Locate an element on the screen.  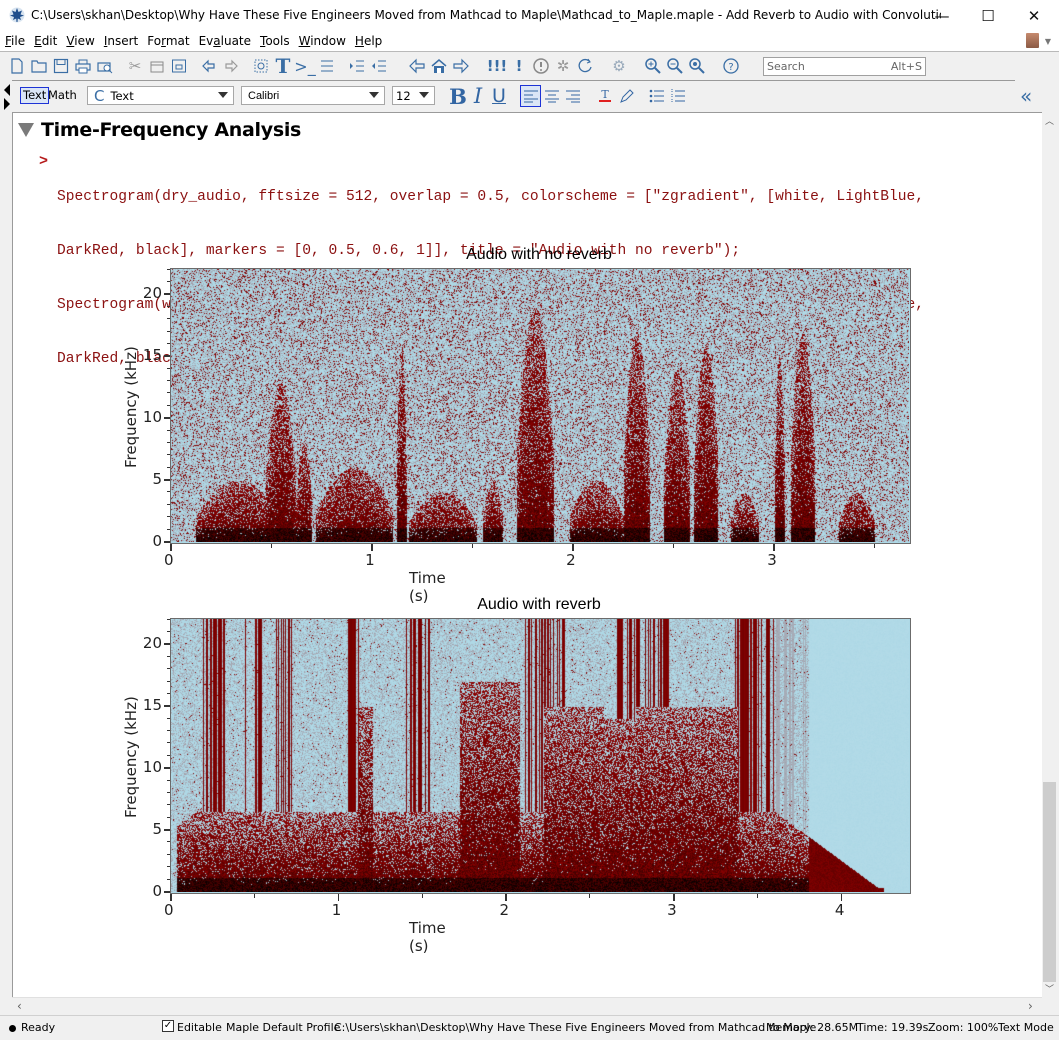
menu-edit: Edit is located at coordinates (45, 41).